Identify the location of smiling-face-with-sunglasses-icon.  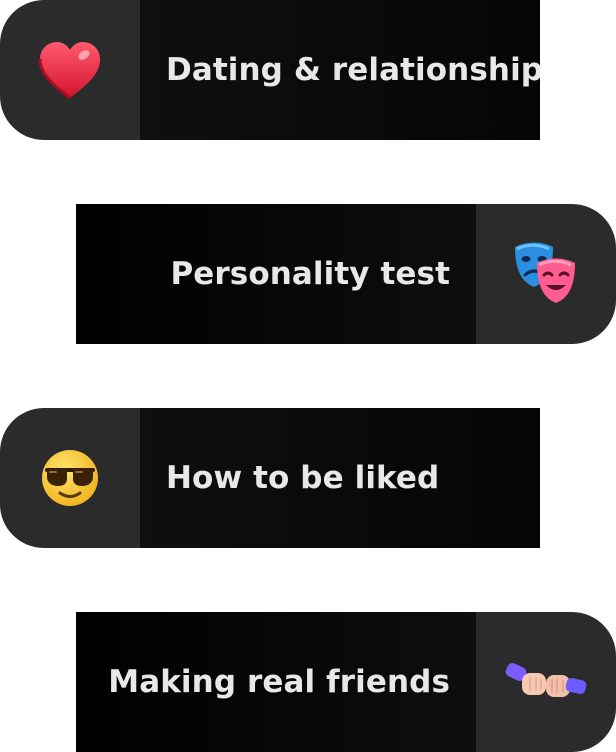
(70, 478).